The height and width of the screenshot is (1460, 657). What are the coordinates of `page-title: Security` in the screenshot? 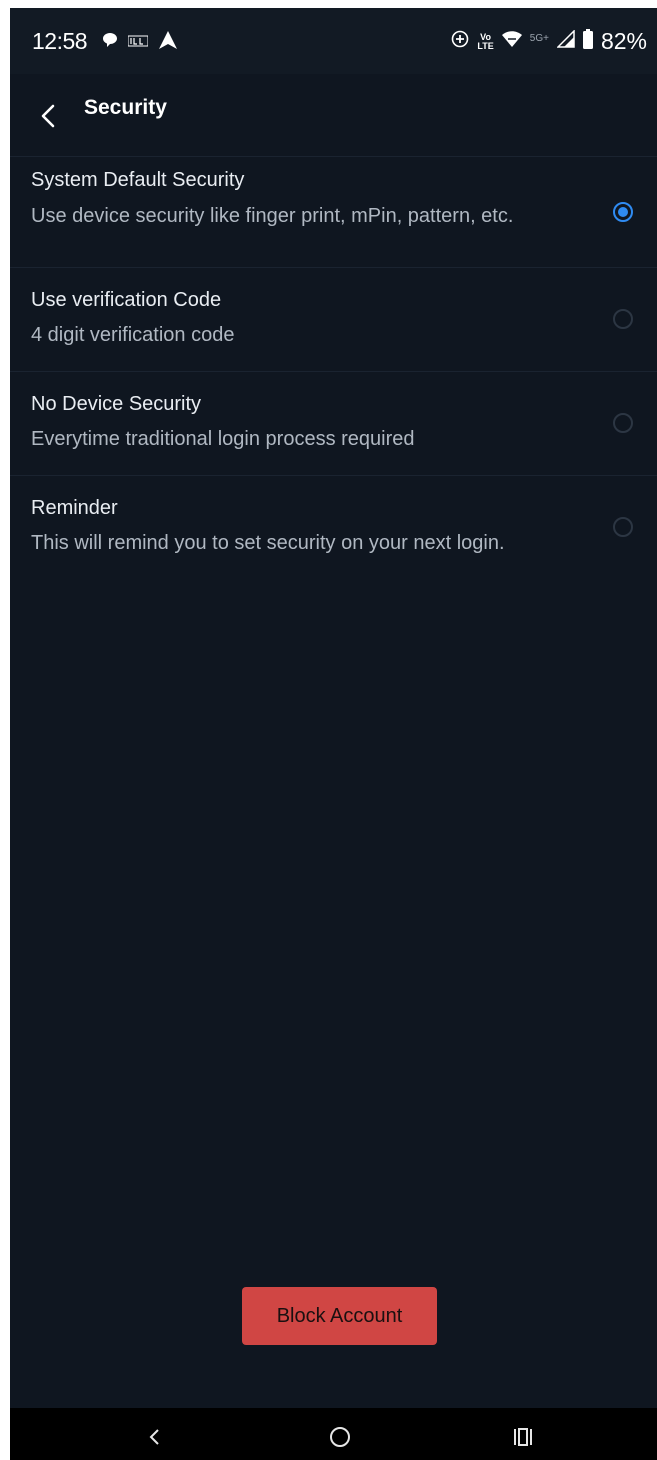 It's located at (125, 107).